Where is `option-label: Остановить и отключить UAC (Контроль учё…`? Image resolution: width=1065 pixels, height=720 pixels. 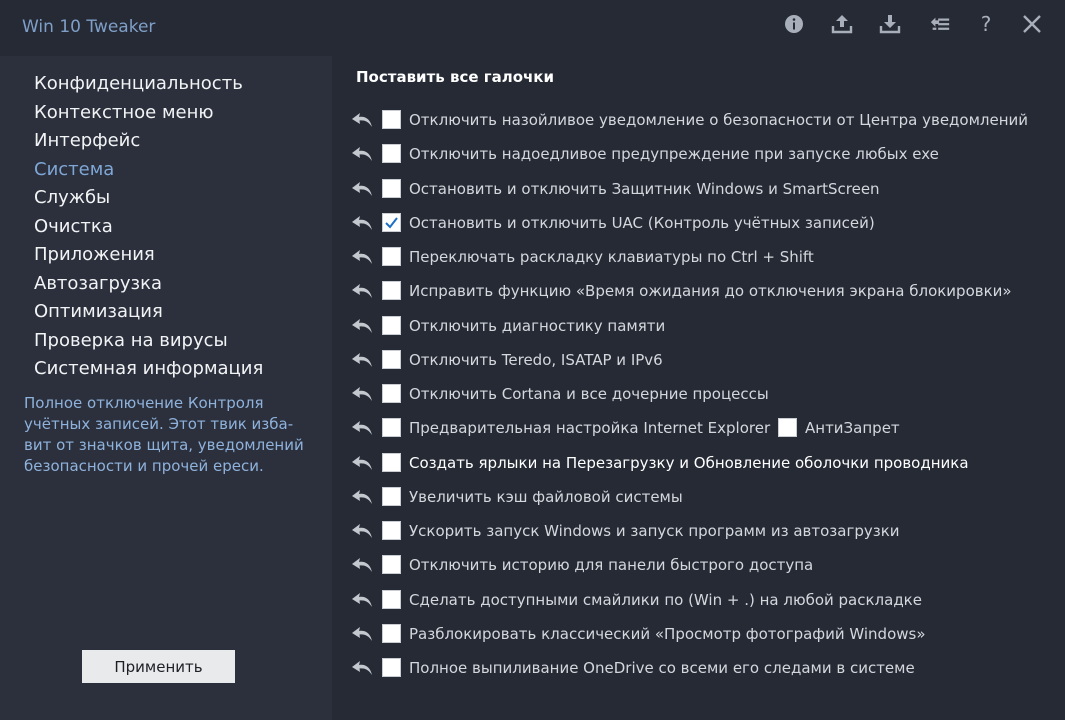
option-label: Остановить и отключить UAC (Контроль учё… is located at coordinates (642, 223).